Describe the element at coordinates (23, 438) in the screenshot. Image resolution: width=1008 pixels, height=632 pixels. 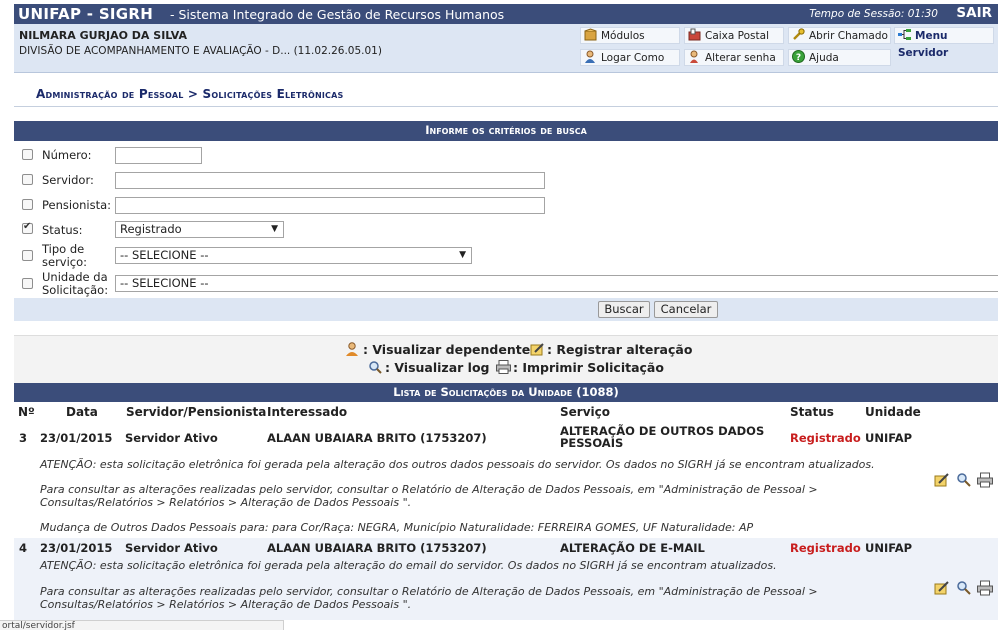
I see `row-number: 3` at that location.